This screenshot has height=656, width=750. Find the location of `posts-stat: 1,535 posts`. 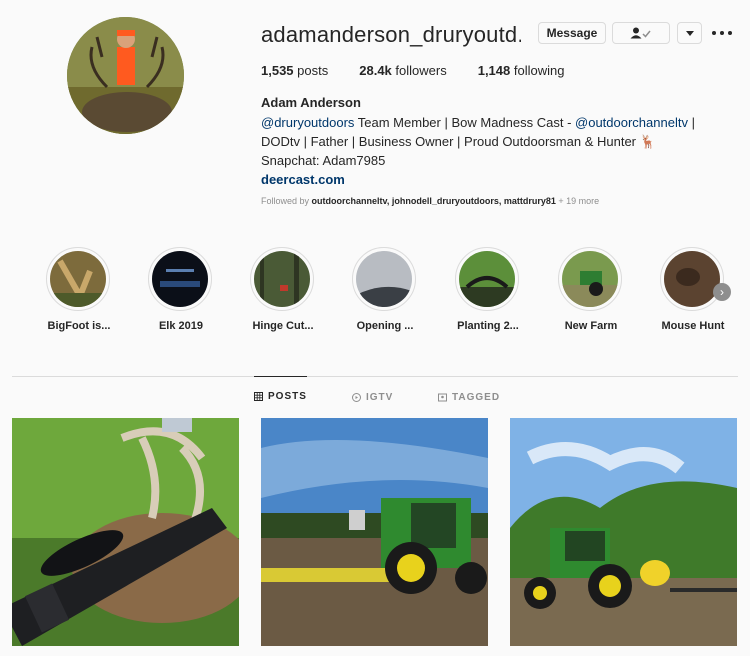

posts-stat: 1,535 posts is located at coordinates (295, 70).